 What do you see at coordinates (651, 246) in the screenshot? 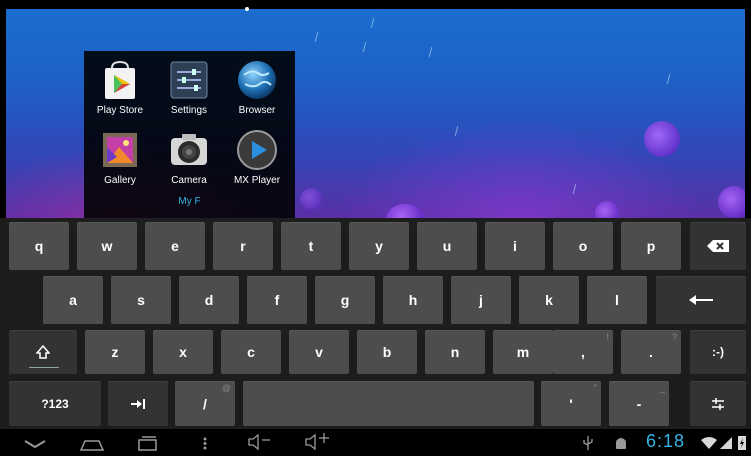
I see `key-p: p` at bounding box center [651, 246].